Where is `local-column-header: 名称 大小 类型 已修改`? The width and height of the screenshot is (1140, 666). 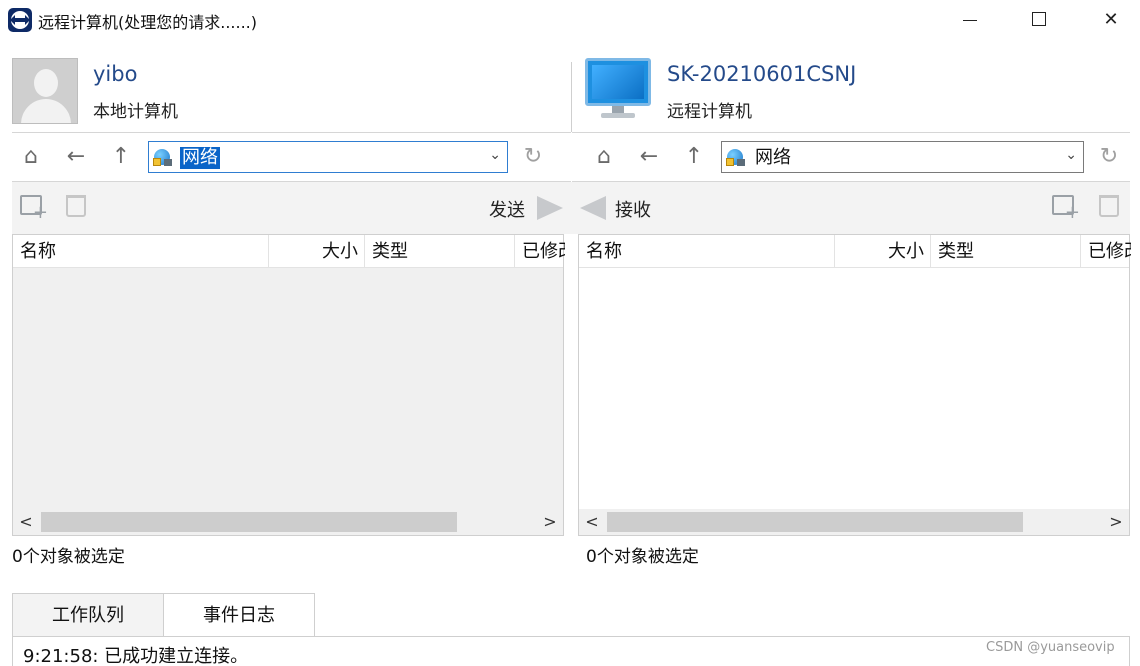
local-column-header: 名称 大小 类型 已修改 is located at coordinates (289, 251).